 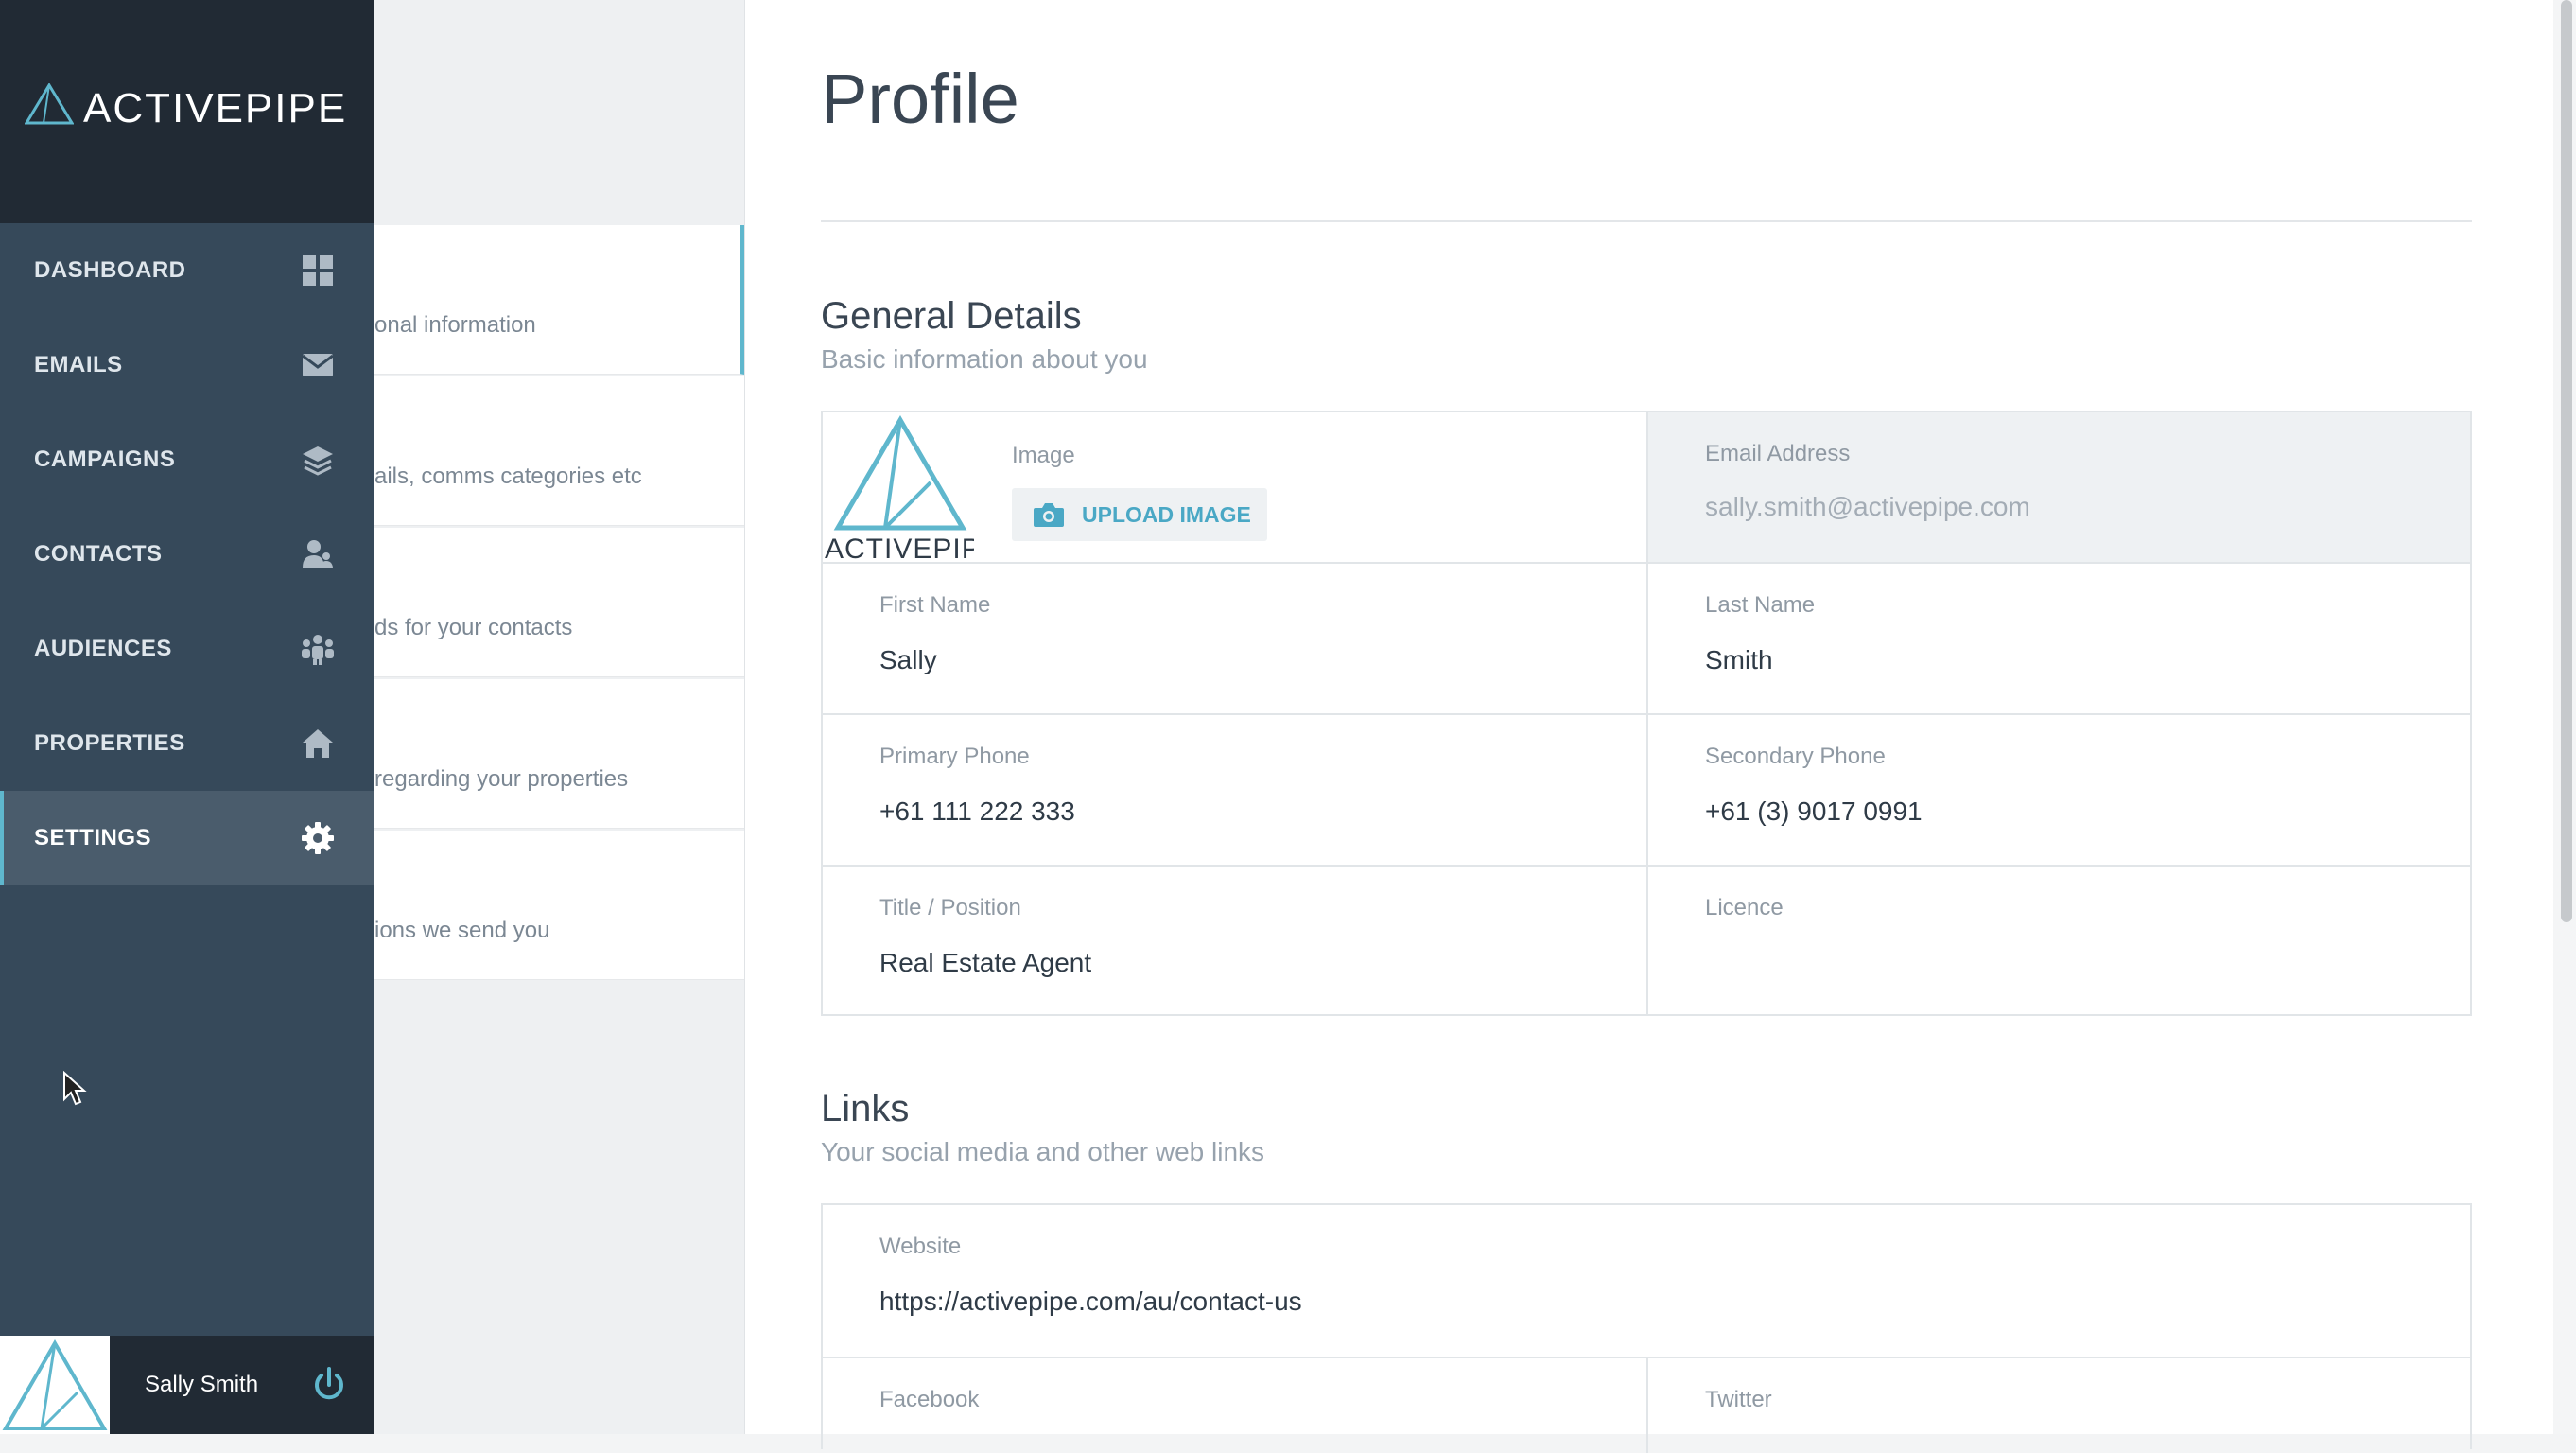 I want to click on twitter-field: Twitter, so click(x=2059, y=1405).